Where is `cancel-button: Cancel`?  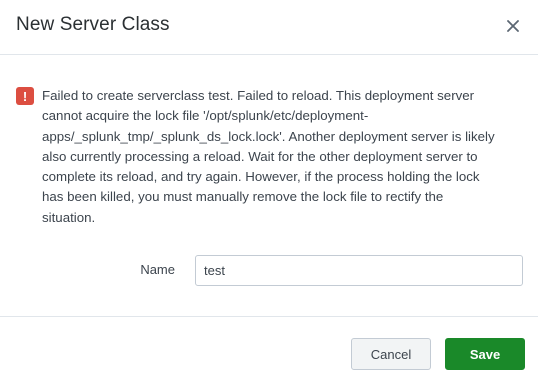 cancel-button: Cancel is located at coordinates (391, 354).